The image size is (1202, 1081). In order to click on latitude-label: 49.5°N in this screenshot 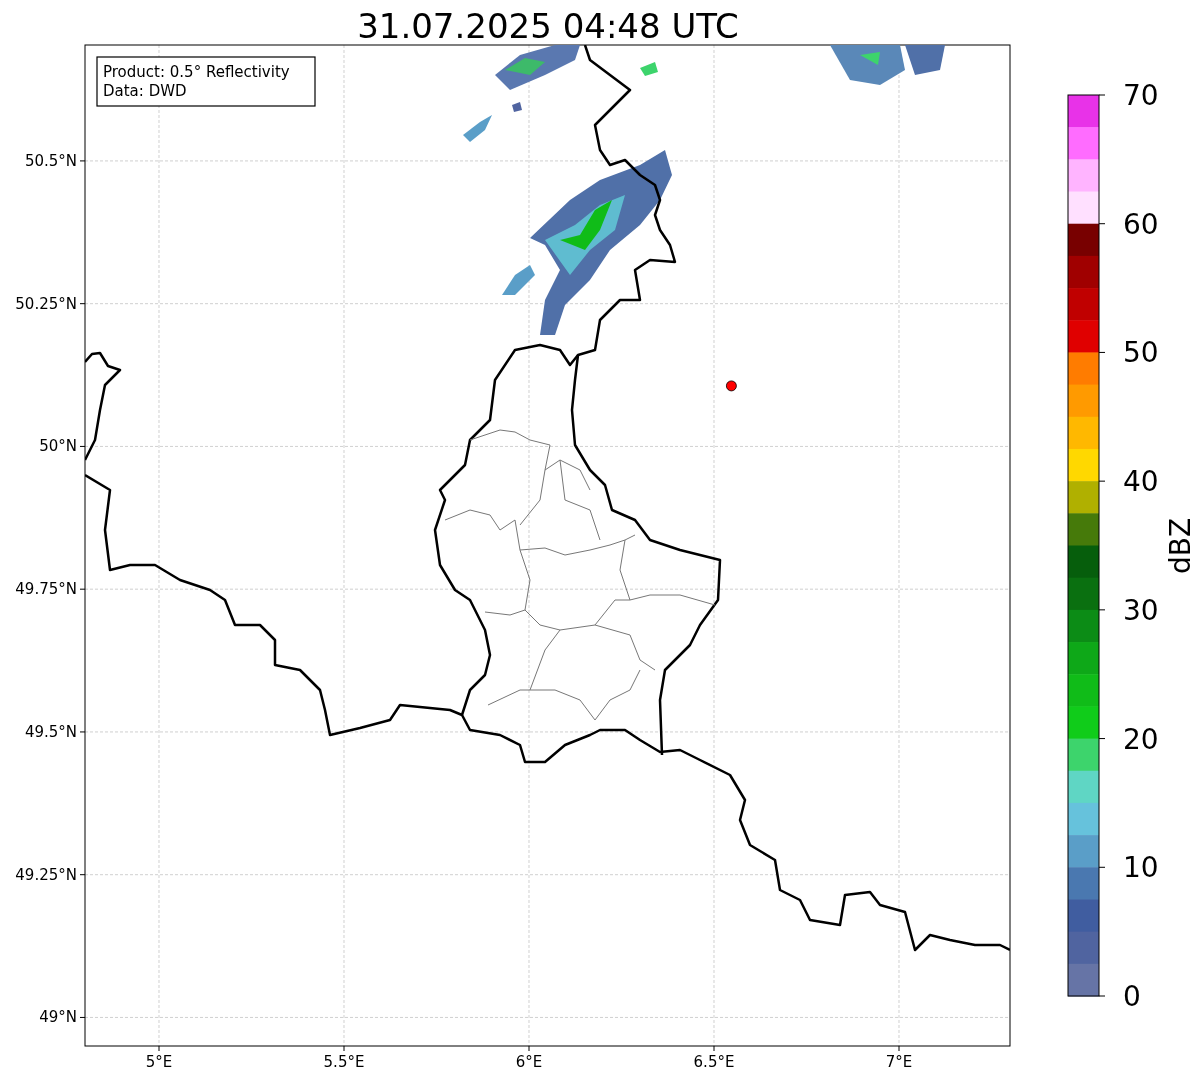, I will do `click(50, 731)`.